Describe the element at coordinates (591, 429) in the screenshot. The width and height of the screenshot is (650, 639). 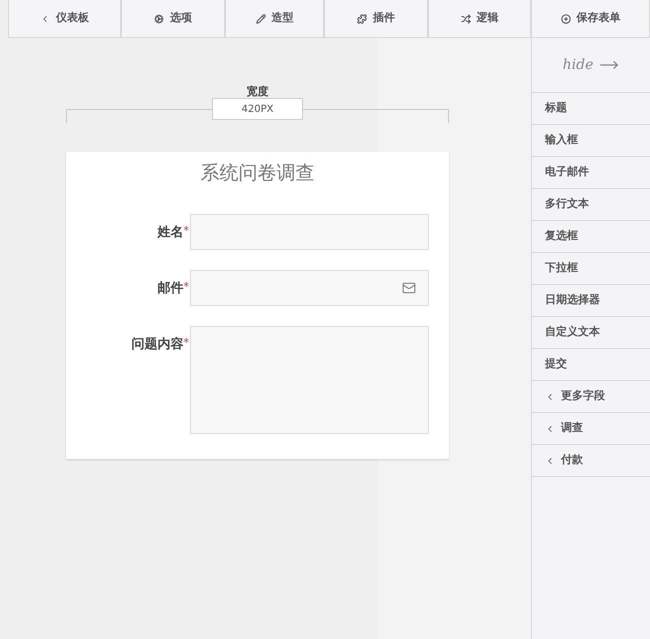
I see `sidebar-item: 调查` at that location.